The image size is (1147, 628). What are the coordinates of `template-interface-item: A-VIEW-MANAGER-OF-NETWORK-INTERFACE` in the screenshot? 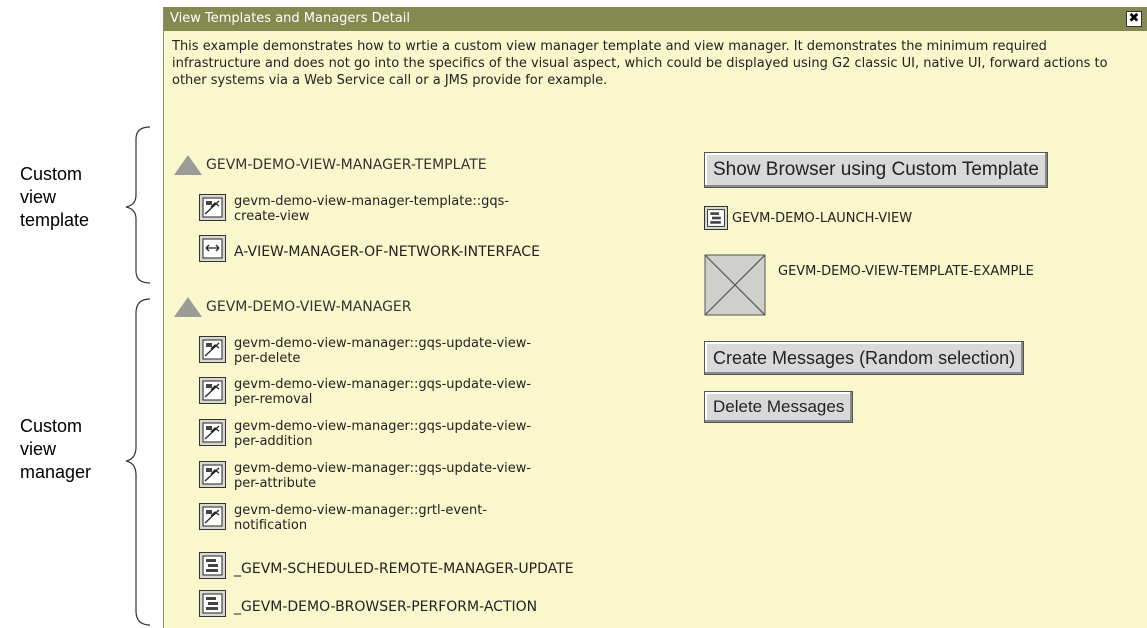 It's located at (369, 248).